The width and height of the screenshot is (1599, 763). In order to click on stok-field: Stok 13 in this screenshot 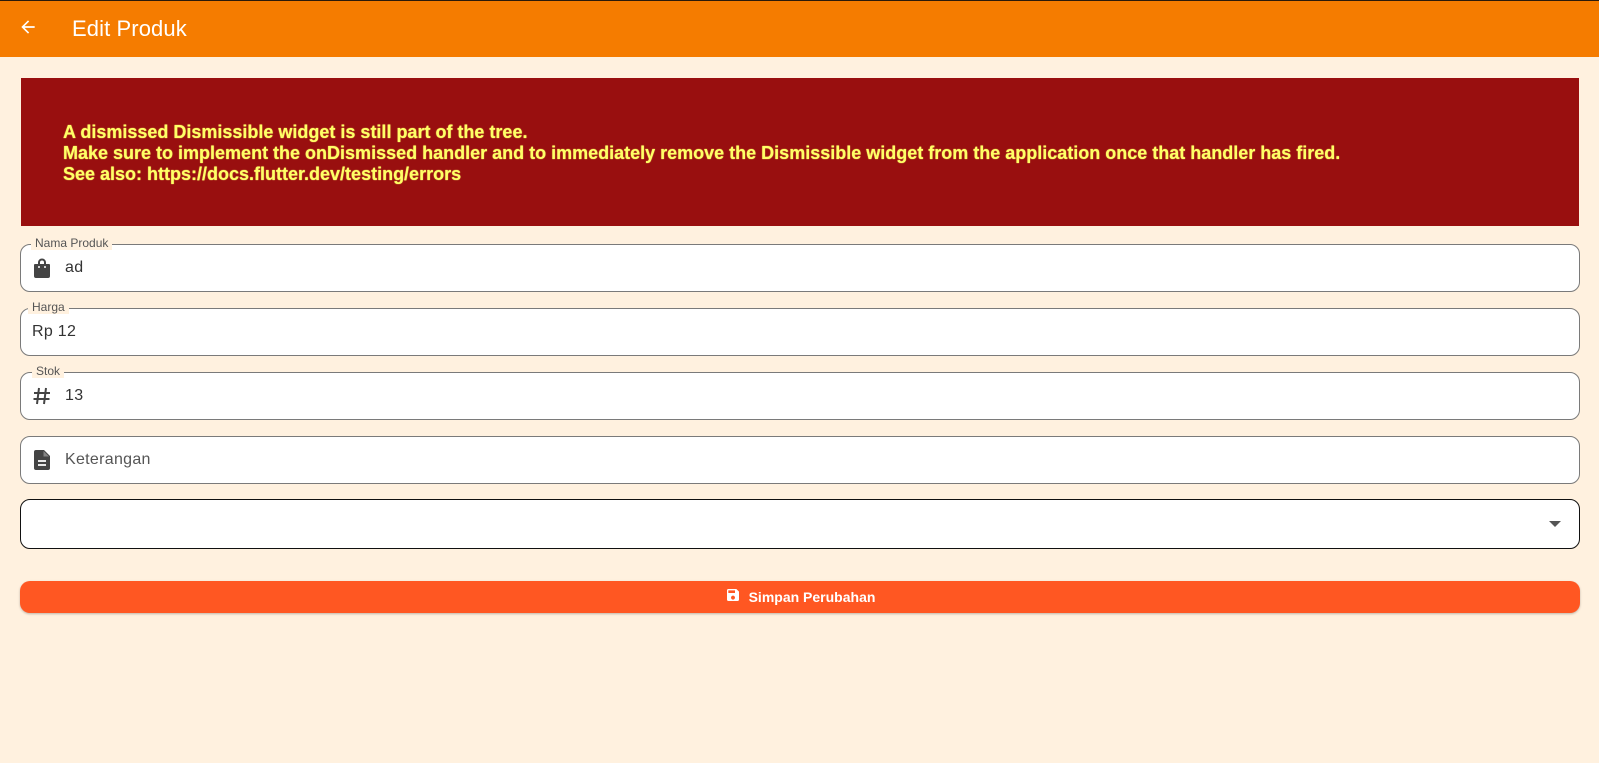, I will do `click(800, 392)`.